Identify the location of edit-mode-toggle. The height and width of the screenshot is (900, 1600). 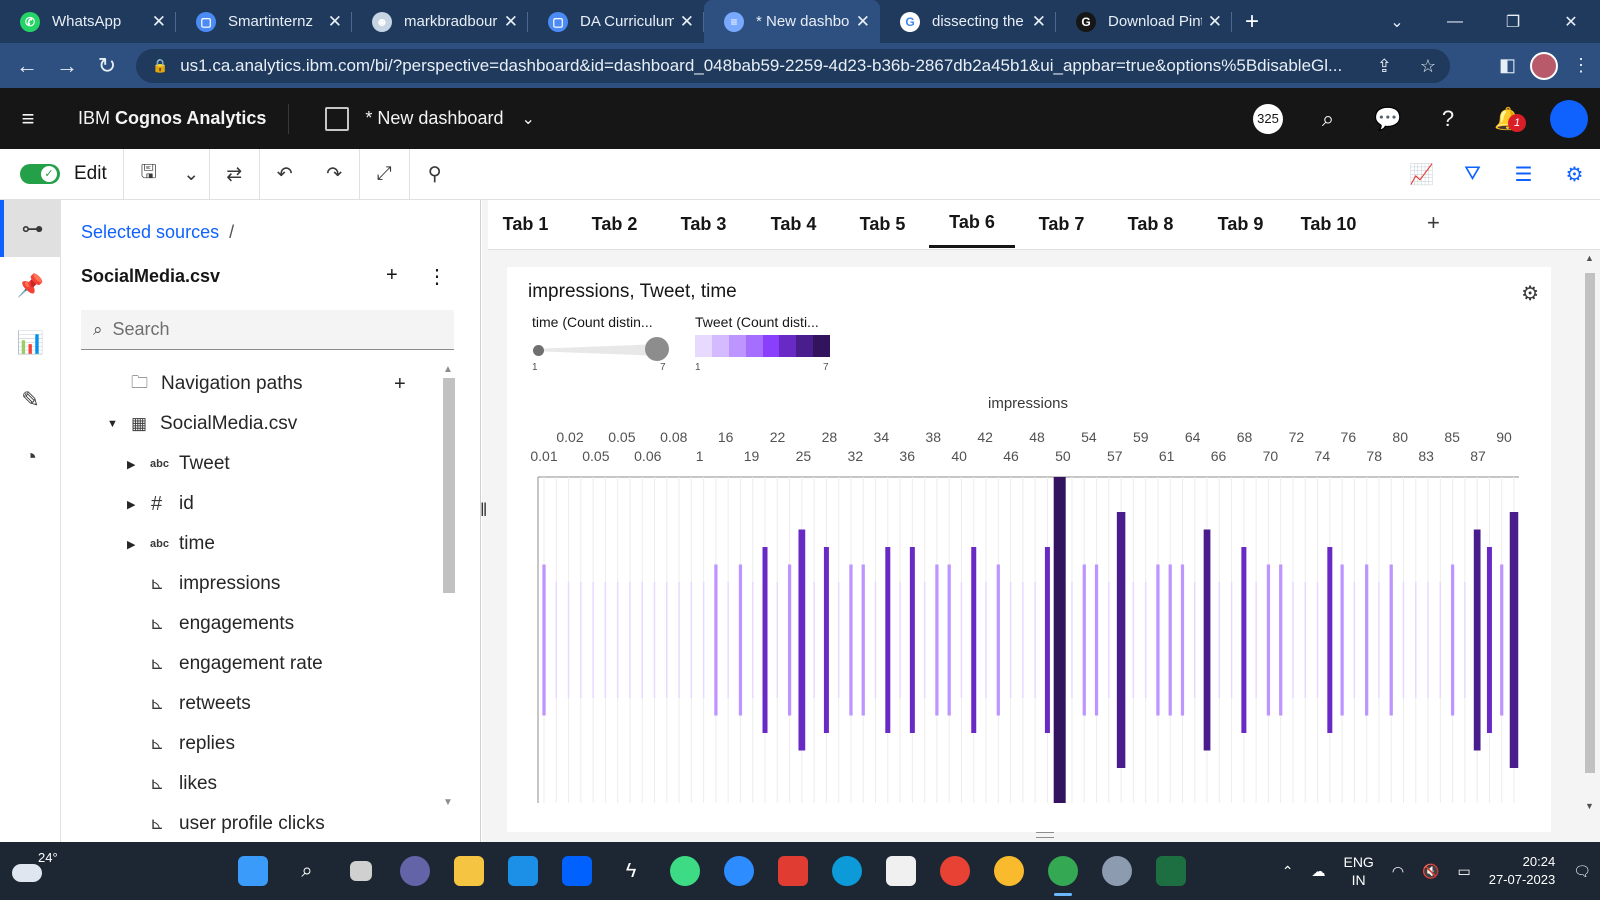
(40, 174).